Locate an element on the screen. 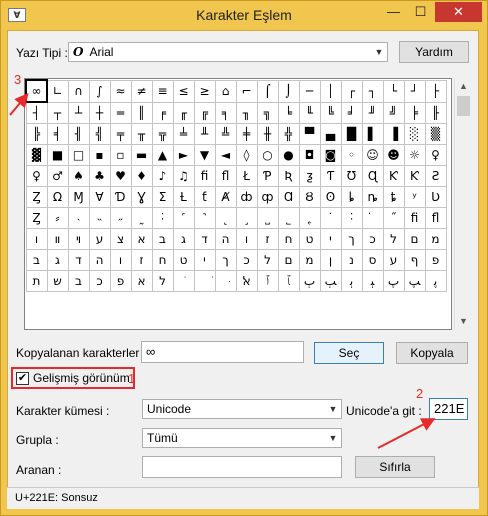 The width and height of the screenshot is (488, 516). character-cell: Ƚ is located at coordinates (183, 197).